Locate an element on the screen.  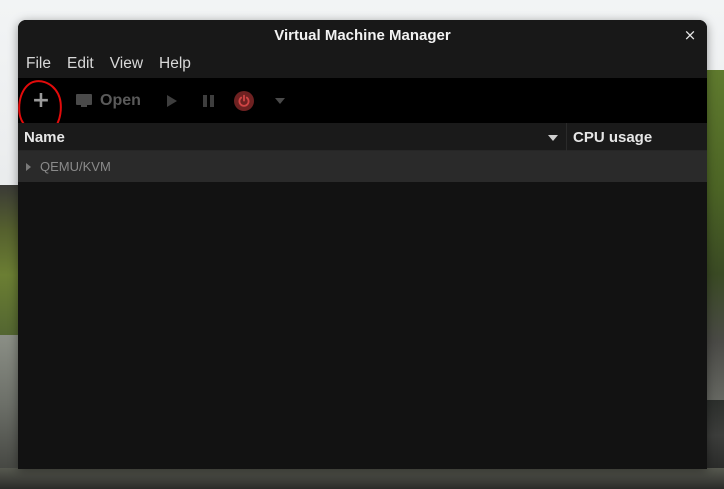
column-name-label: Name is located at coordinates (44, 137).